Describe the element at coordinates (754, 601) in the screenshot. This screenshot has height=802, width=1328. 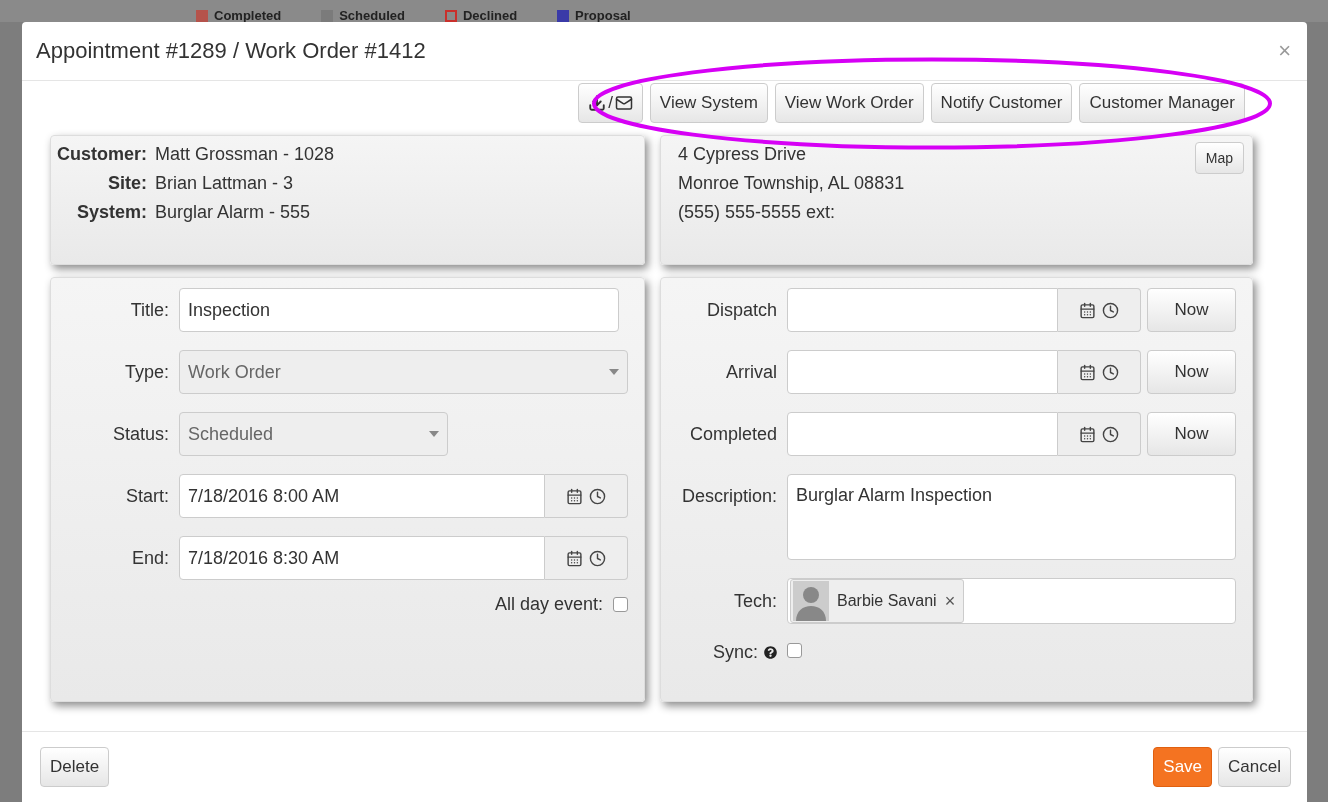
I see `field-label: Tech:` at that location.